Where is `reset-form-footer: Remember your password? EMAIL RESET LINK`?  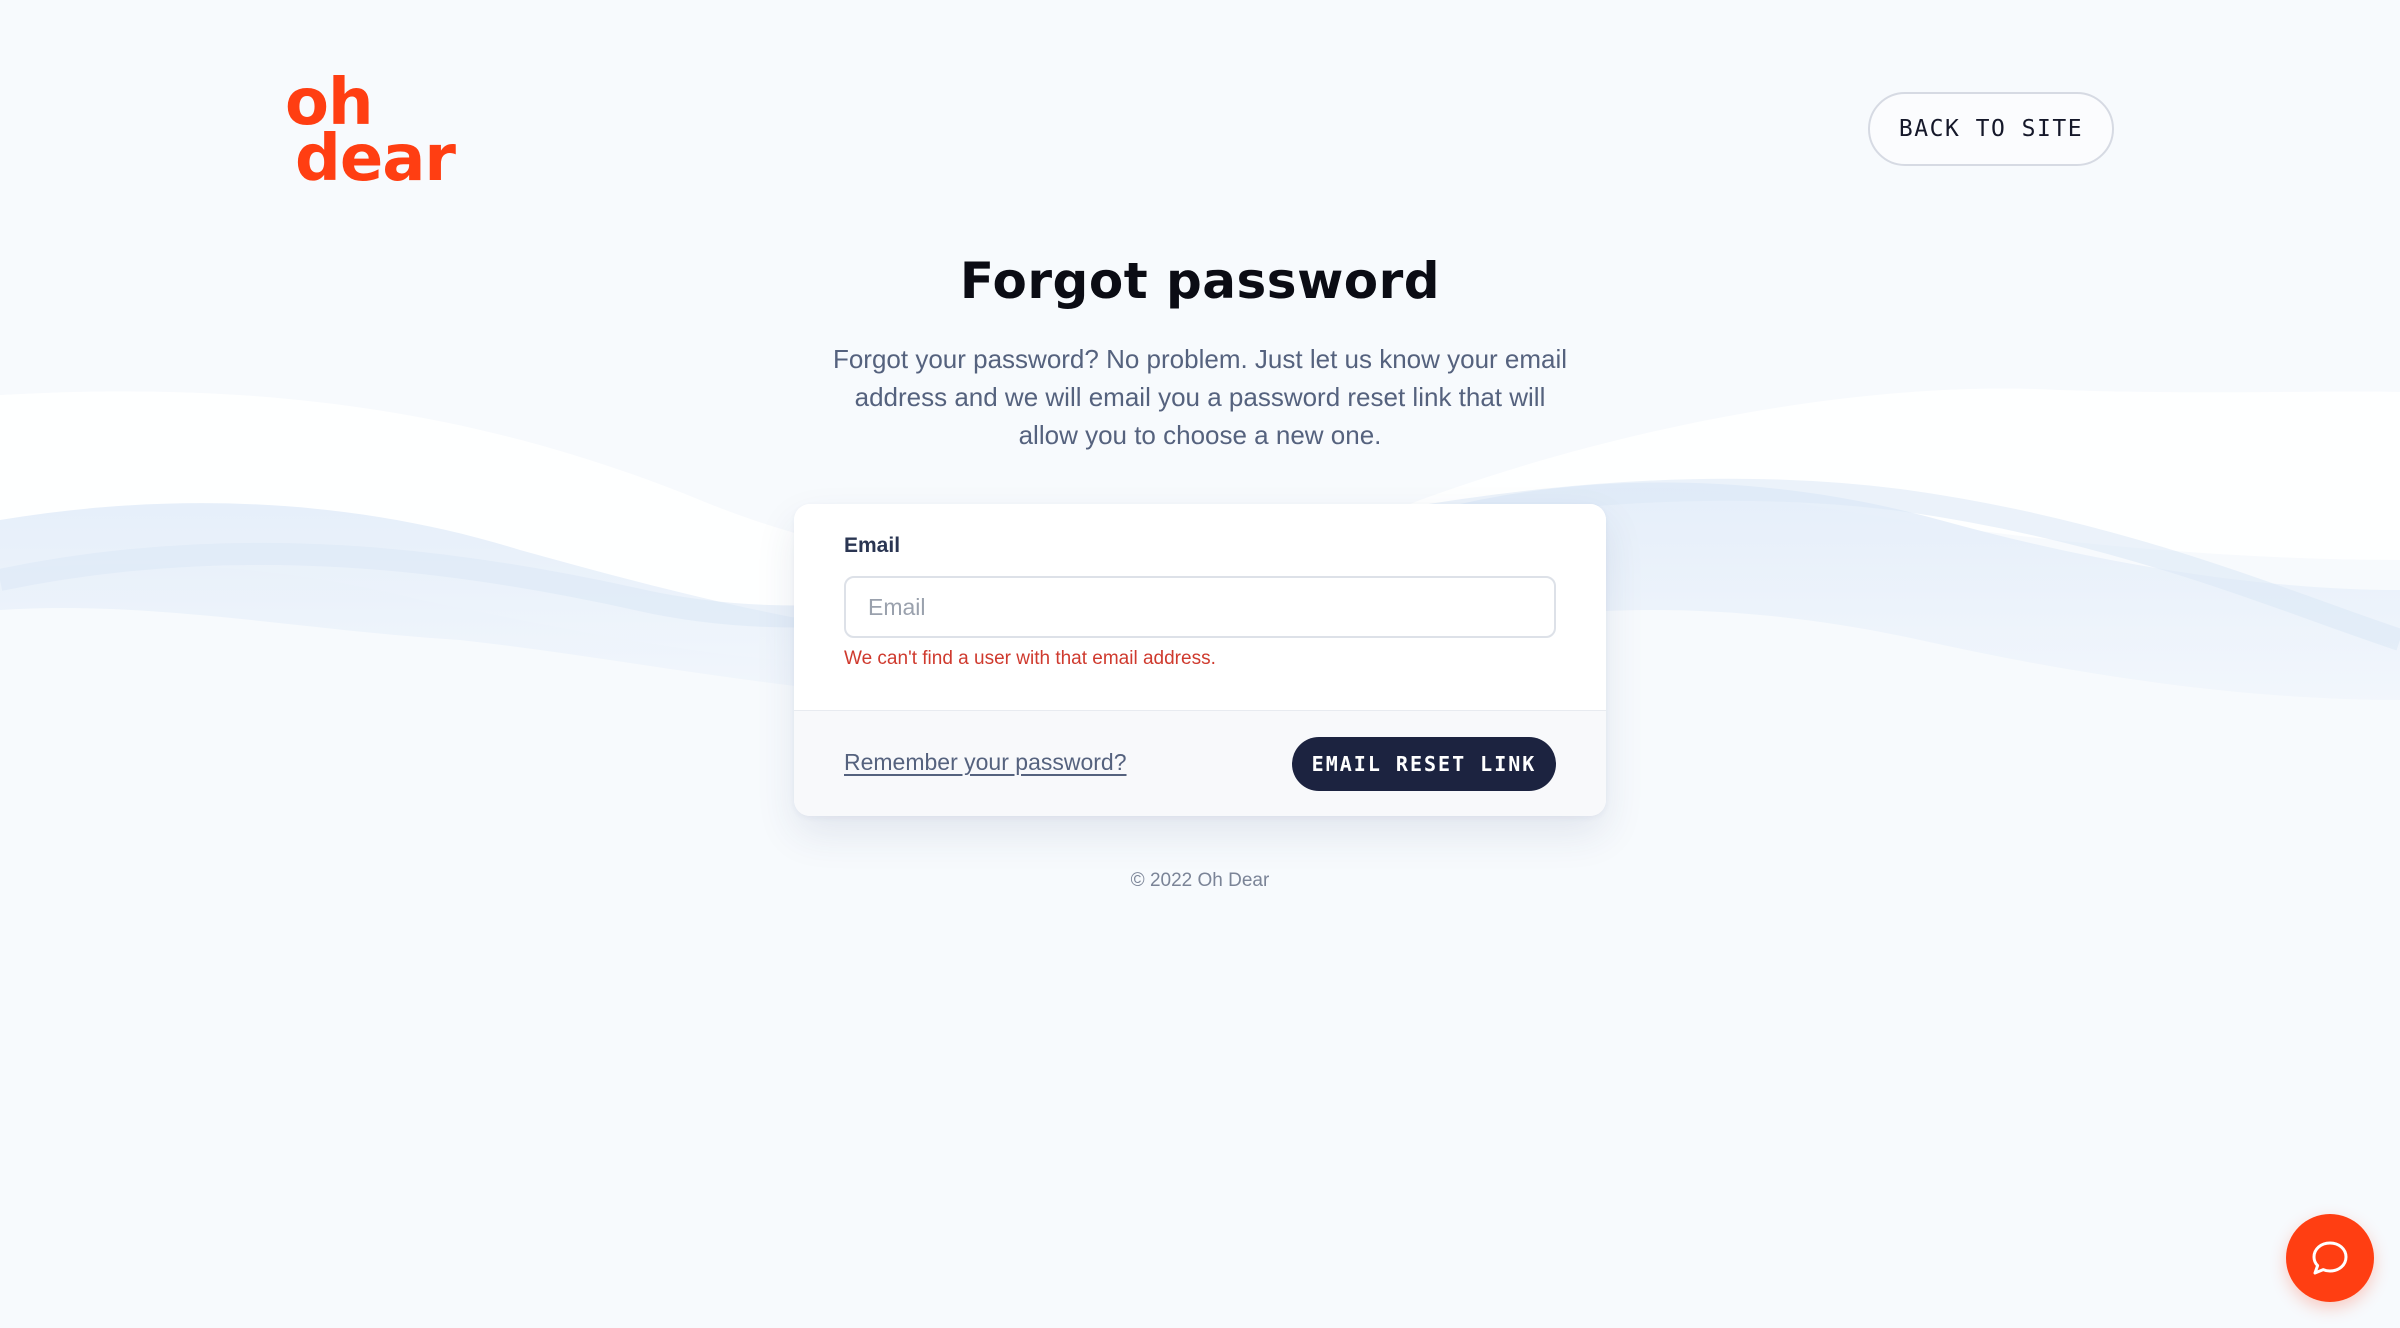
reset-form-footer: Remember your password? EMAIL RESET LINK is located at coordinates (1200, 763).